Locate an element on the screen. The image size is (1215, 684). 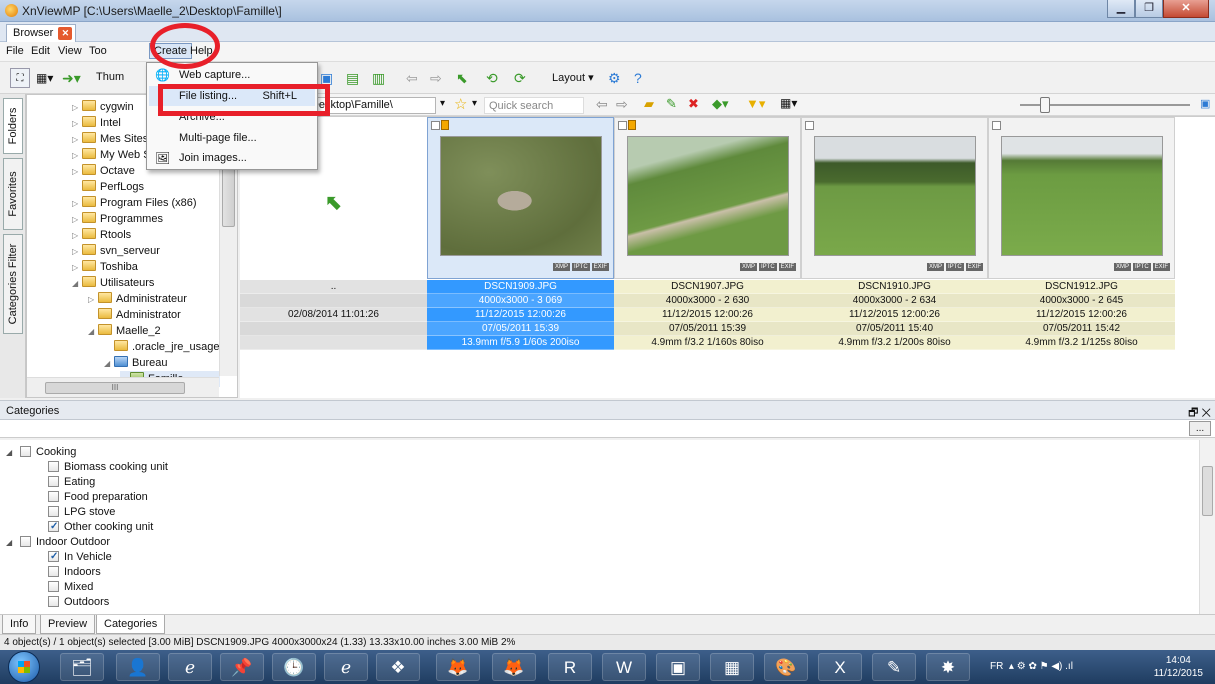
forward-arrow-icon: ⇨ is located at coordinates (436, 78).